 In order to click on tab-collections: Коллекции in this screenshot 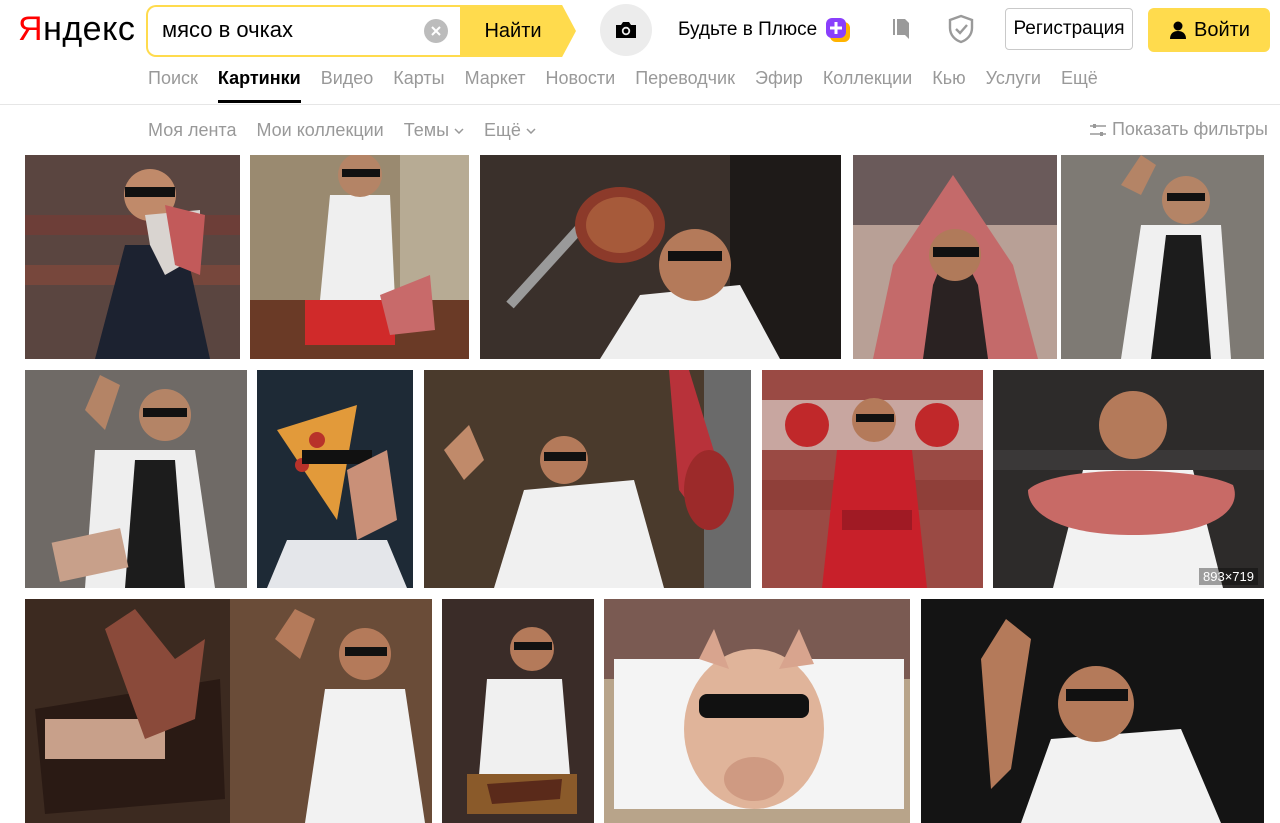, I will do `click(867, 86)`.